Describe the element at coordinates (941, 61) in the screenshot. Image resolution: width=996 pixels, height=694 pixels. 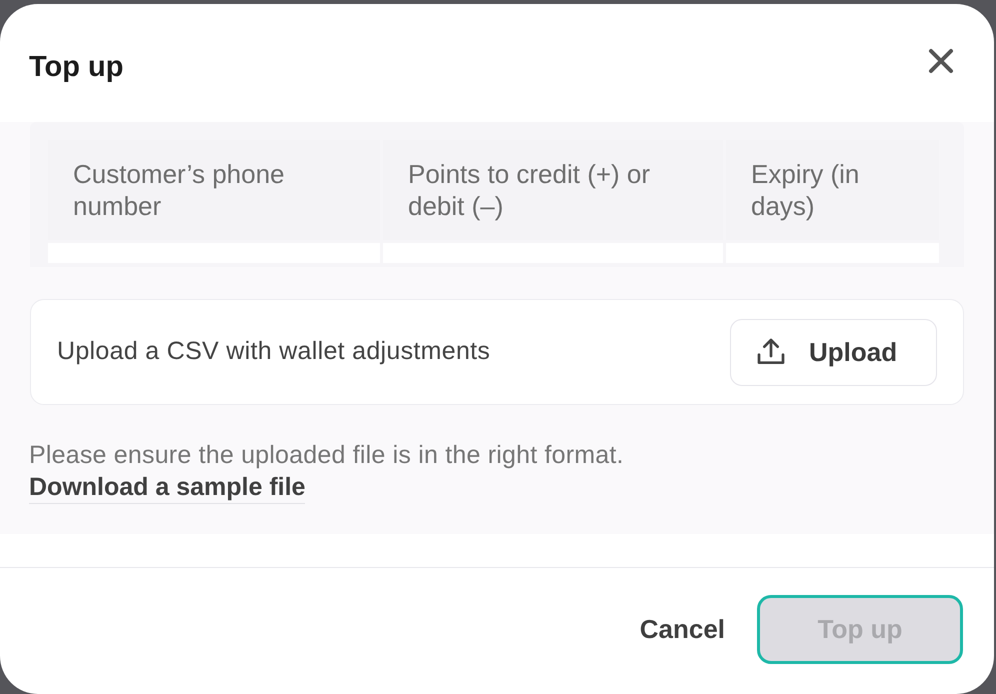
I see `close-icon` at that location.